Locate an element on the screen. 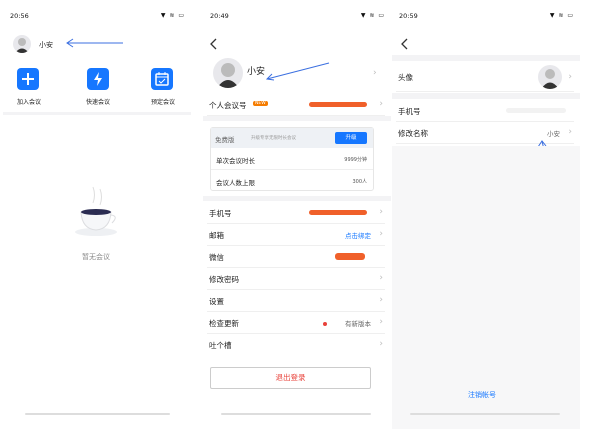  check-update-label: 检查更新 is located at coordinates (224, 323).